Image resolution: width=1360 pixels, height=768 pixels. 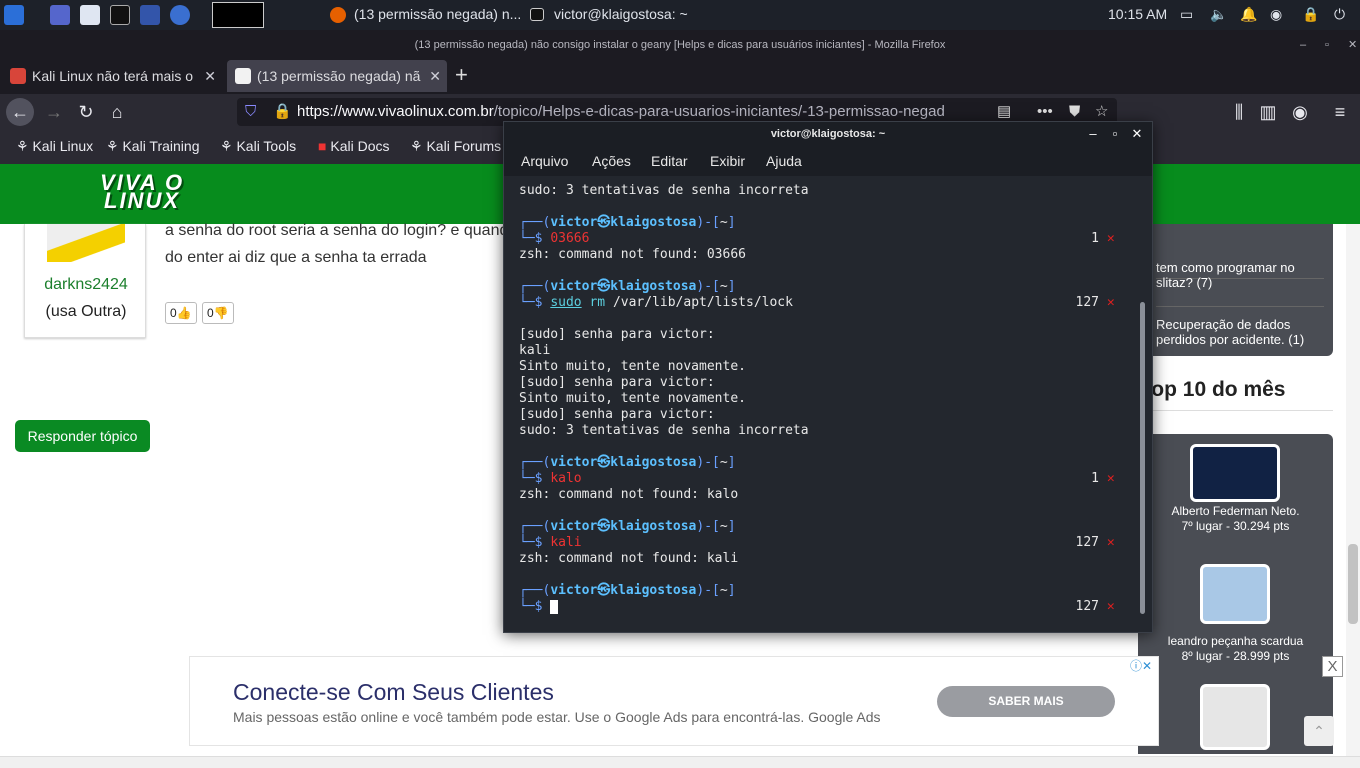 What do you see at coordinates (258, 146) in the screenshot?
I see `bookmark-kali-tools: ⚘ Kali Tools` at bounding box center [258, 146].